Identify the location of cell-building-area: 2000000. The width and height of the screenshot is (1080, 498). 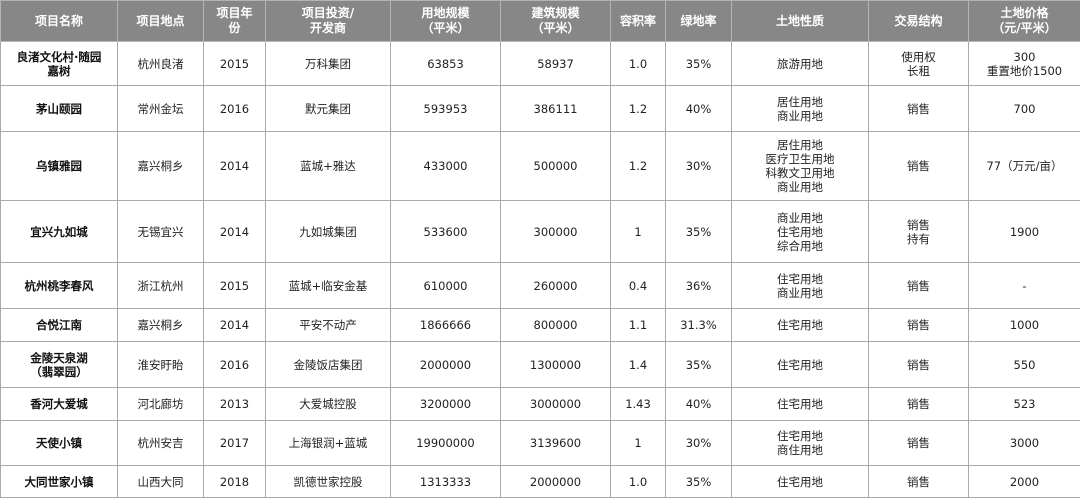
(556, 482).